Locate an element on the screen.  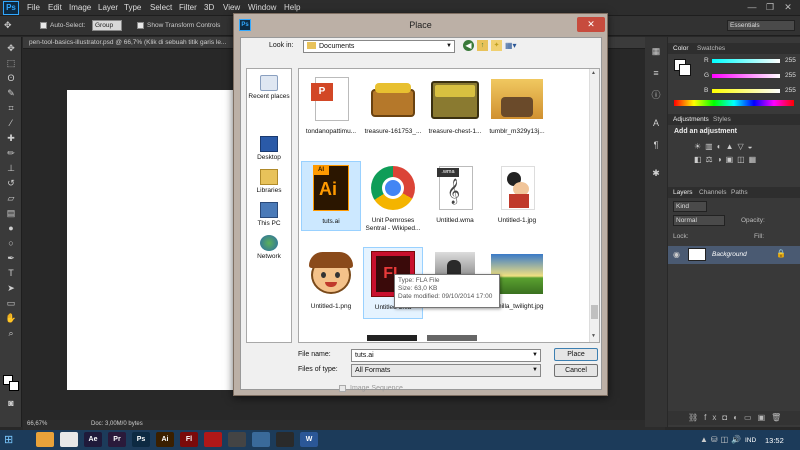
file-list-scrollbar: ▲ ▼ is located at coordinates (594, 205).